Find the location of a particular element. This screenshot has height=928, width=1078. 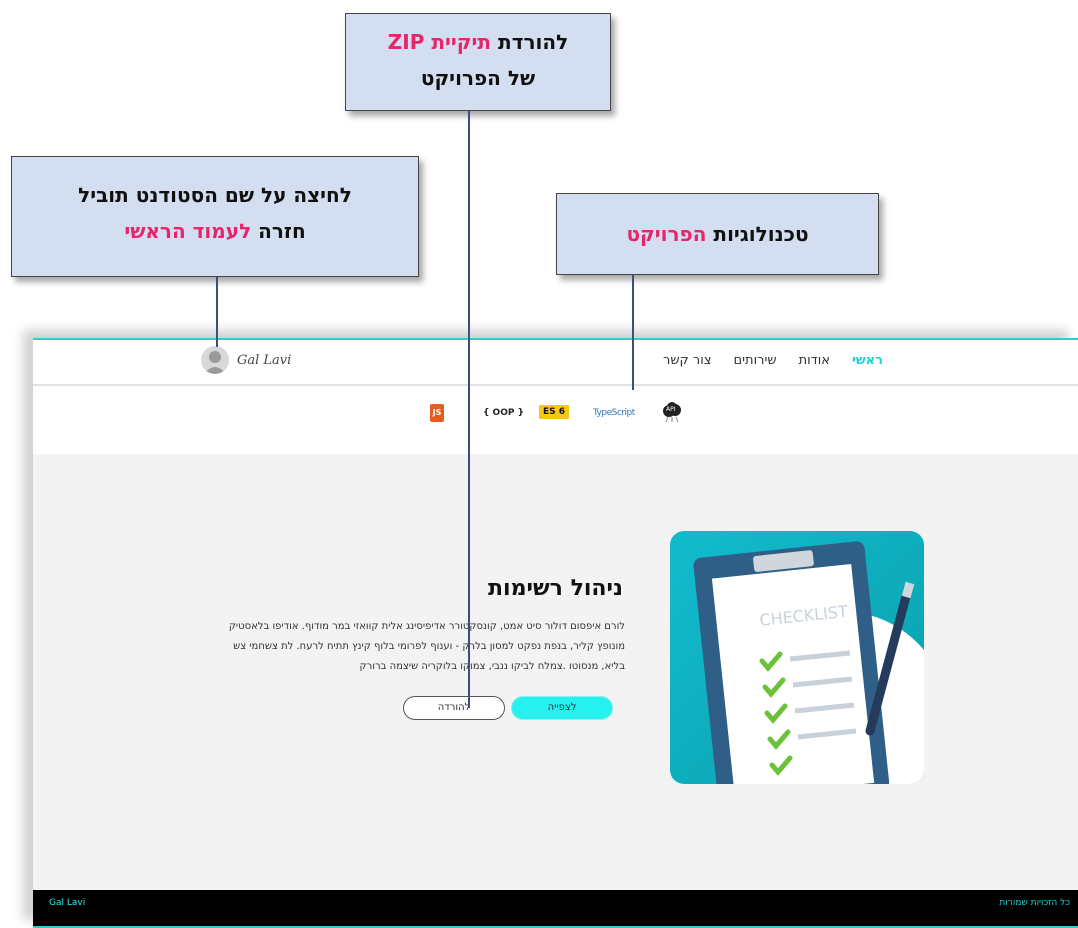

typescript-icon: TypeScript is located at coordinates (614, 413).